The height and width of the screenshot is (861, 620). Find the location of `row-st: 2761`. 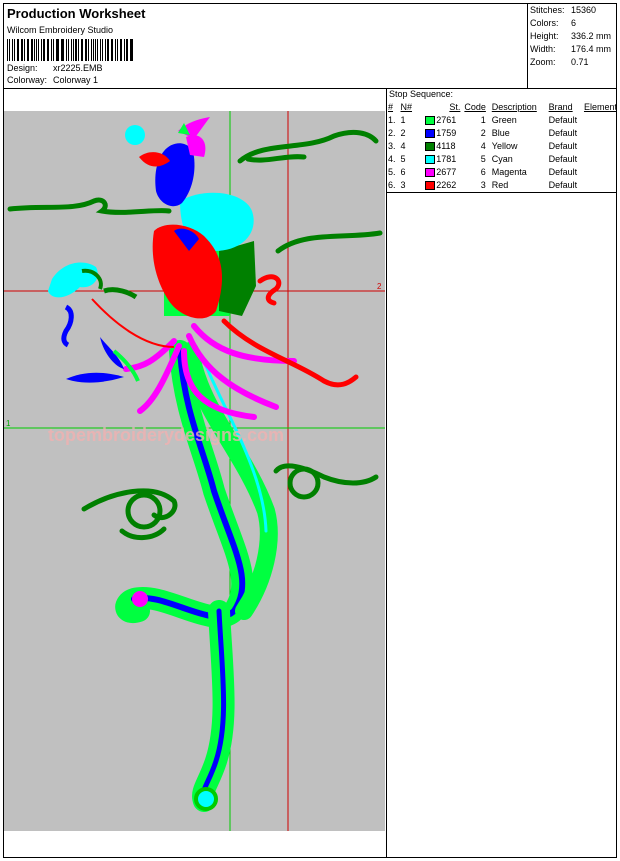

row-st: 2761 is located at coordinates (444, 120).